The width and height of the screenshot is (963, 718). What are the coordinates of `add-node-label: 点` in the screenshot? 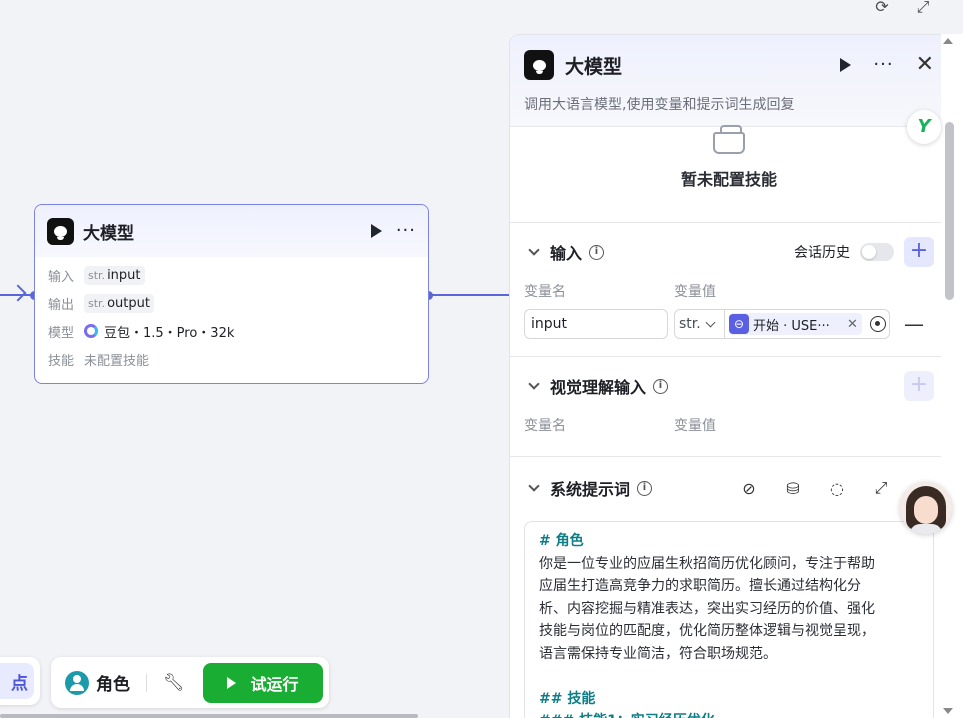 It's located at (19, 683).